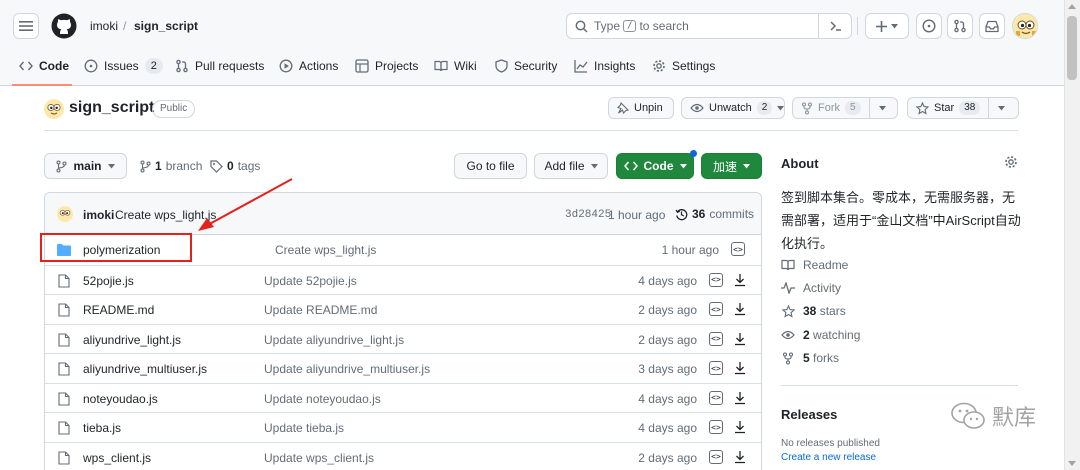 This screenshot has width=1080, height=470. Describe the element at coordinates (111, 108) in the screenshot. I see `repo-title: sign_script` at that location.